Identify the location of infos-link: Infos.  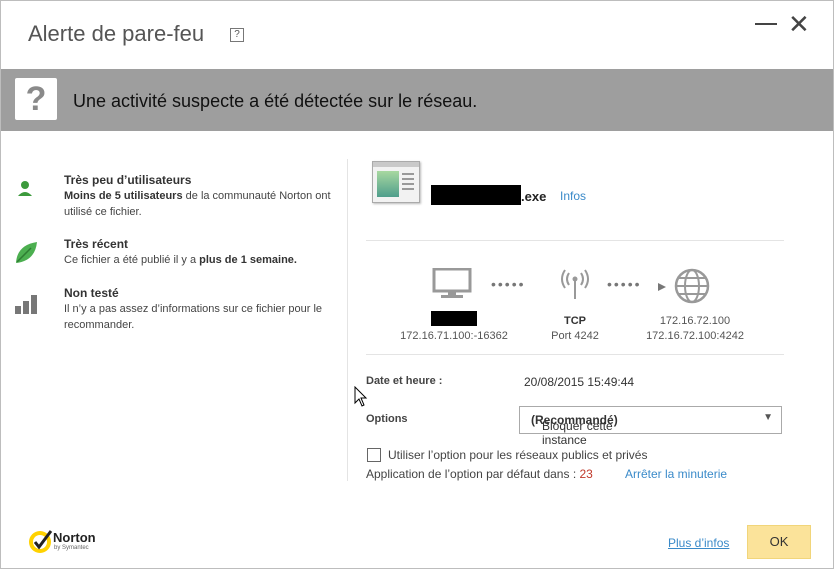
(573, 196).